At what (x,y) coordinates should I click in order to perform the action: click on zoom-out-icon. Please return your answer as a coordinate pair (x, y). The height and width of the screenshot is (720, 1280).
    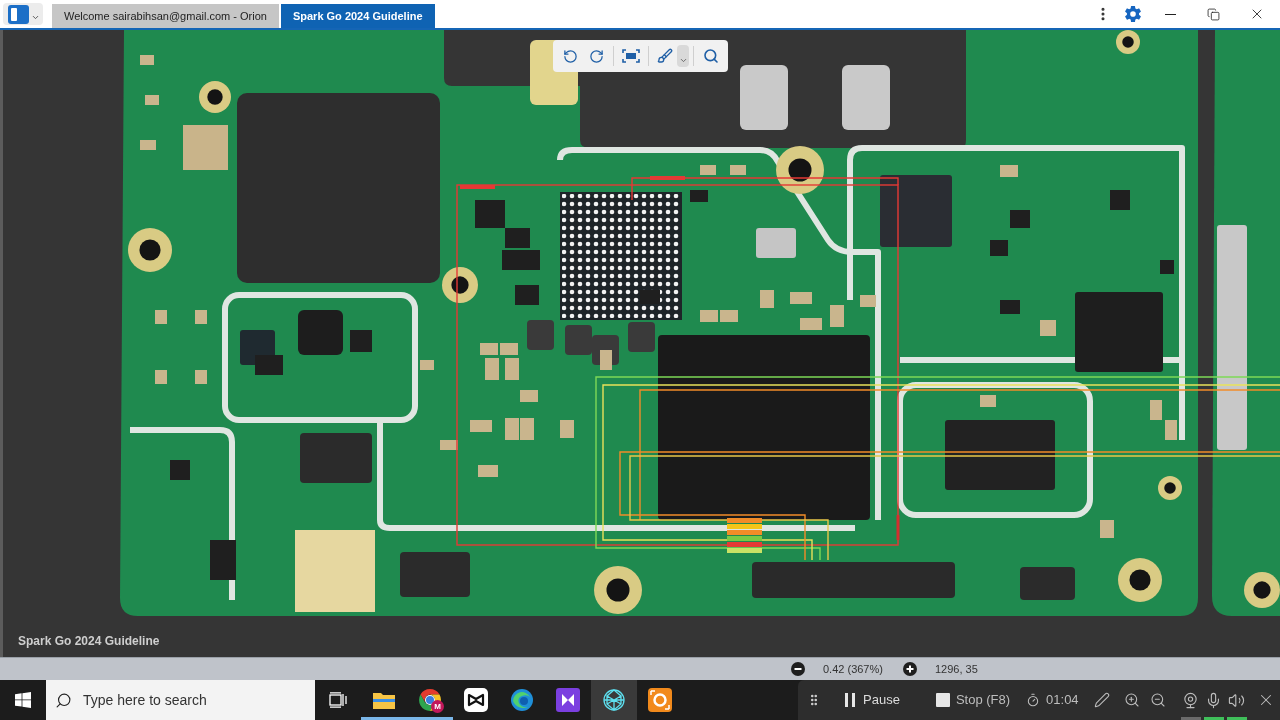
    Looking at the image, I should click on (1157, 700).